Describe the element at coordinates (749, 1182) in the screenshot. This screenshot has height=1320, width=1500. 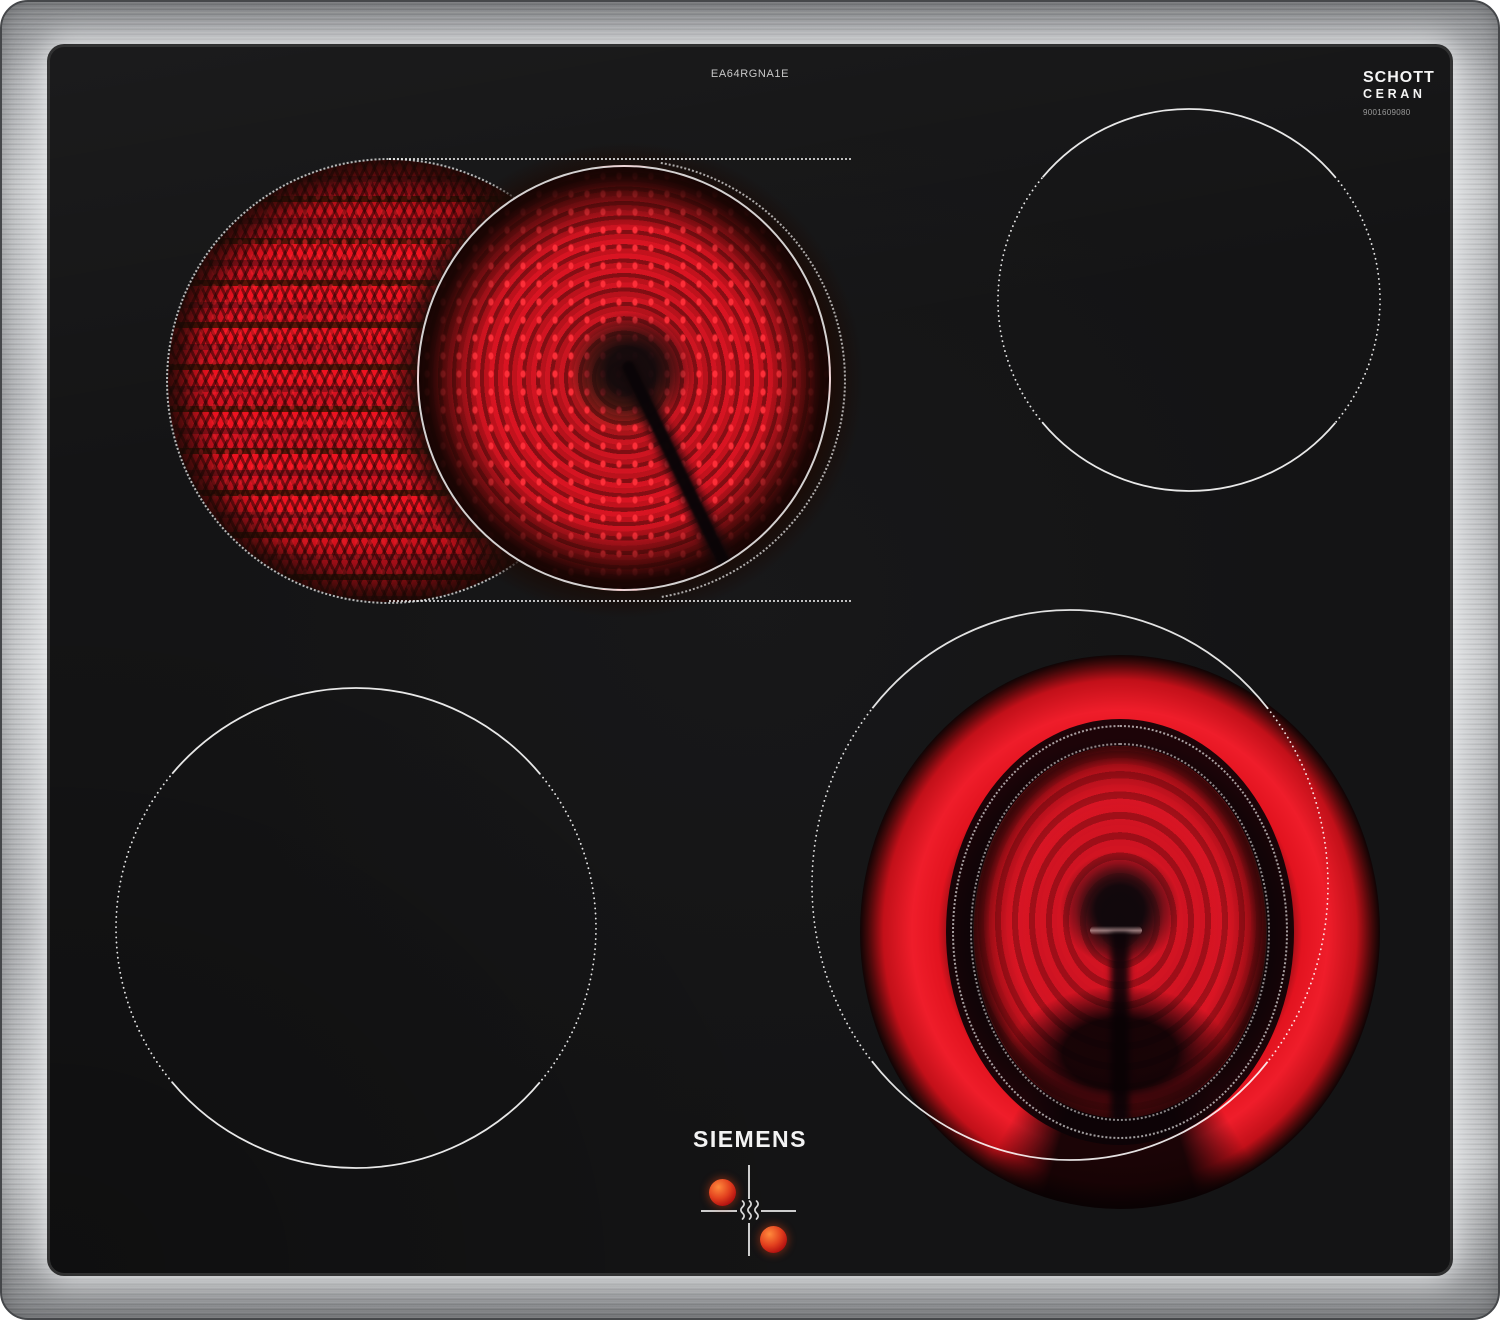
I see `indicator-cross-line-top` at that location.